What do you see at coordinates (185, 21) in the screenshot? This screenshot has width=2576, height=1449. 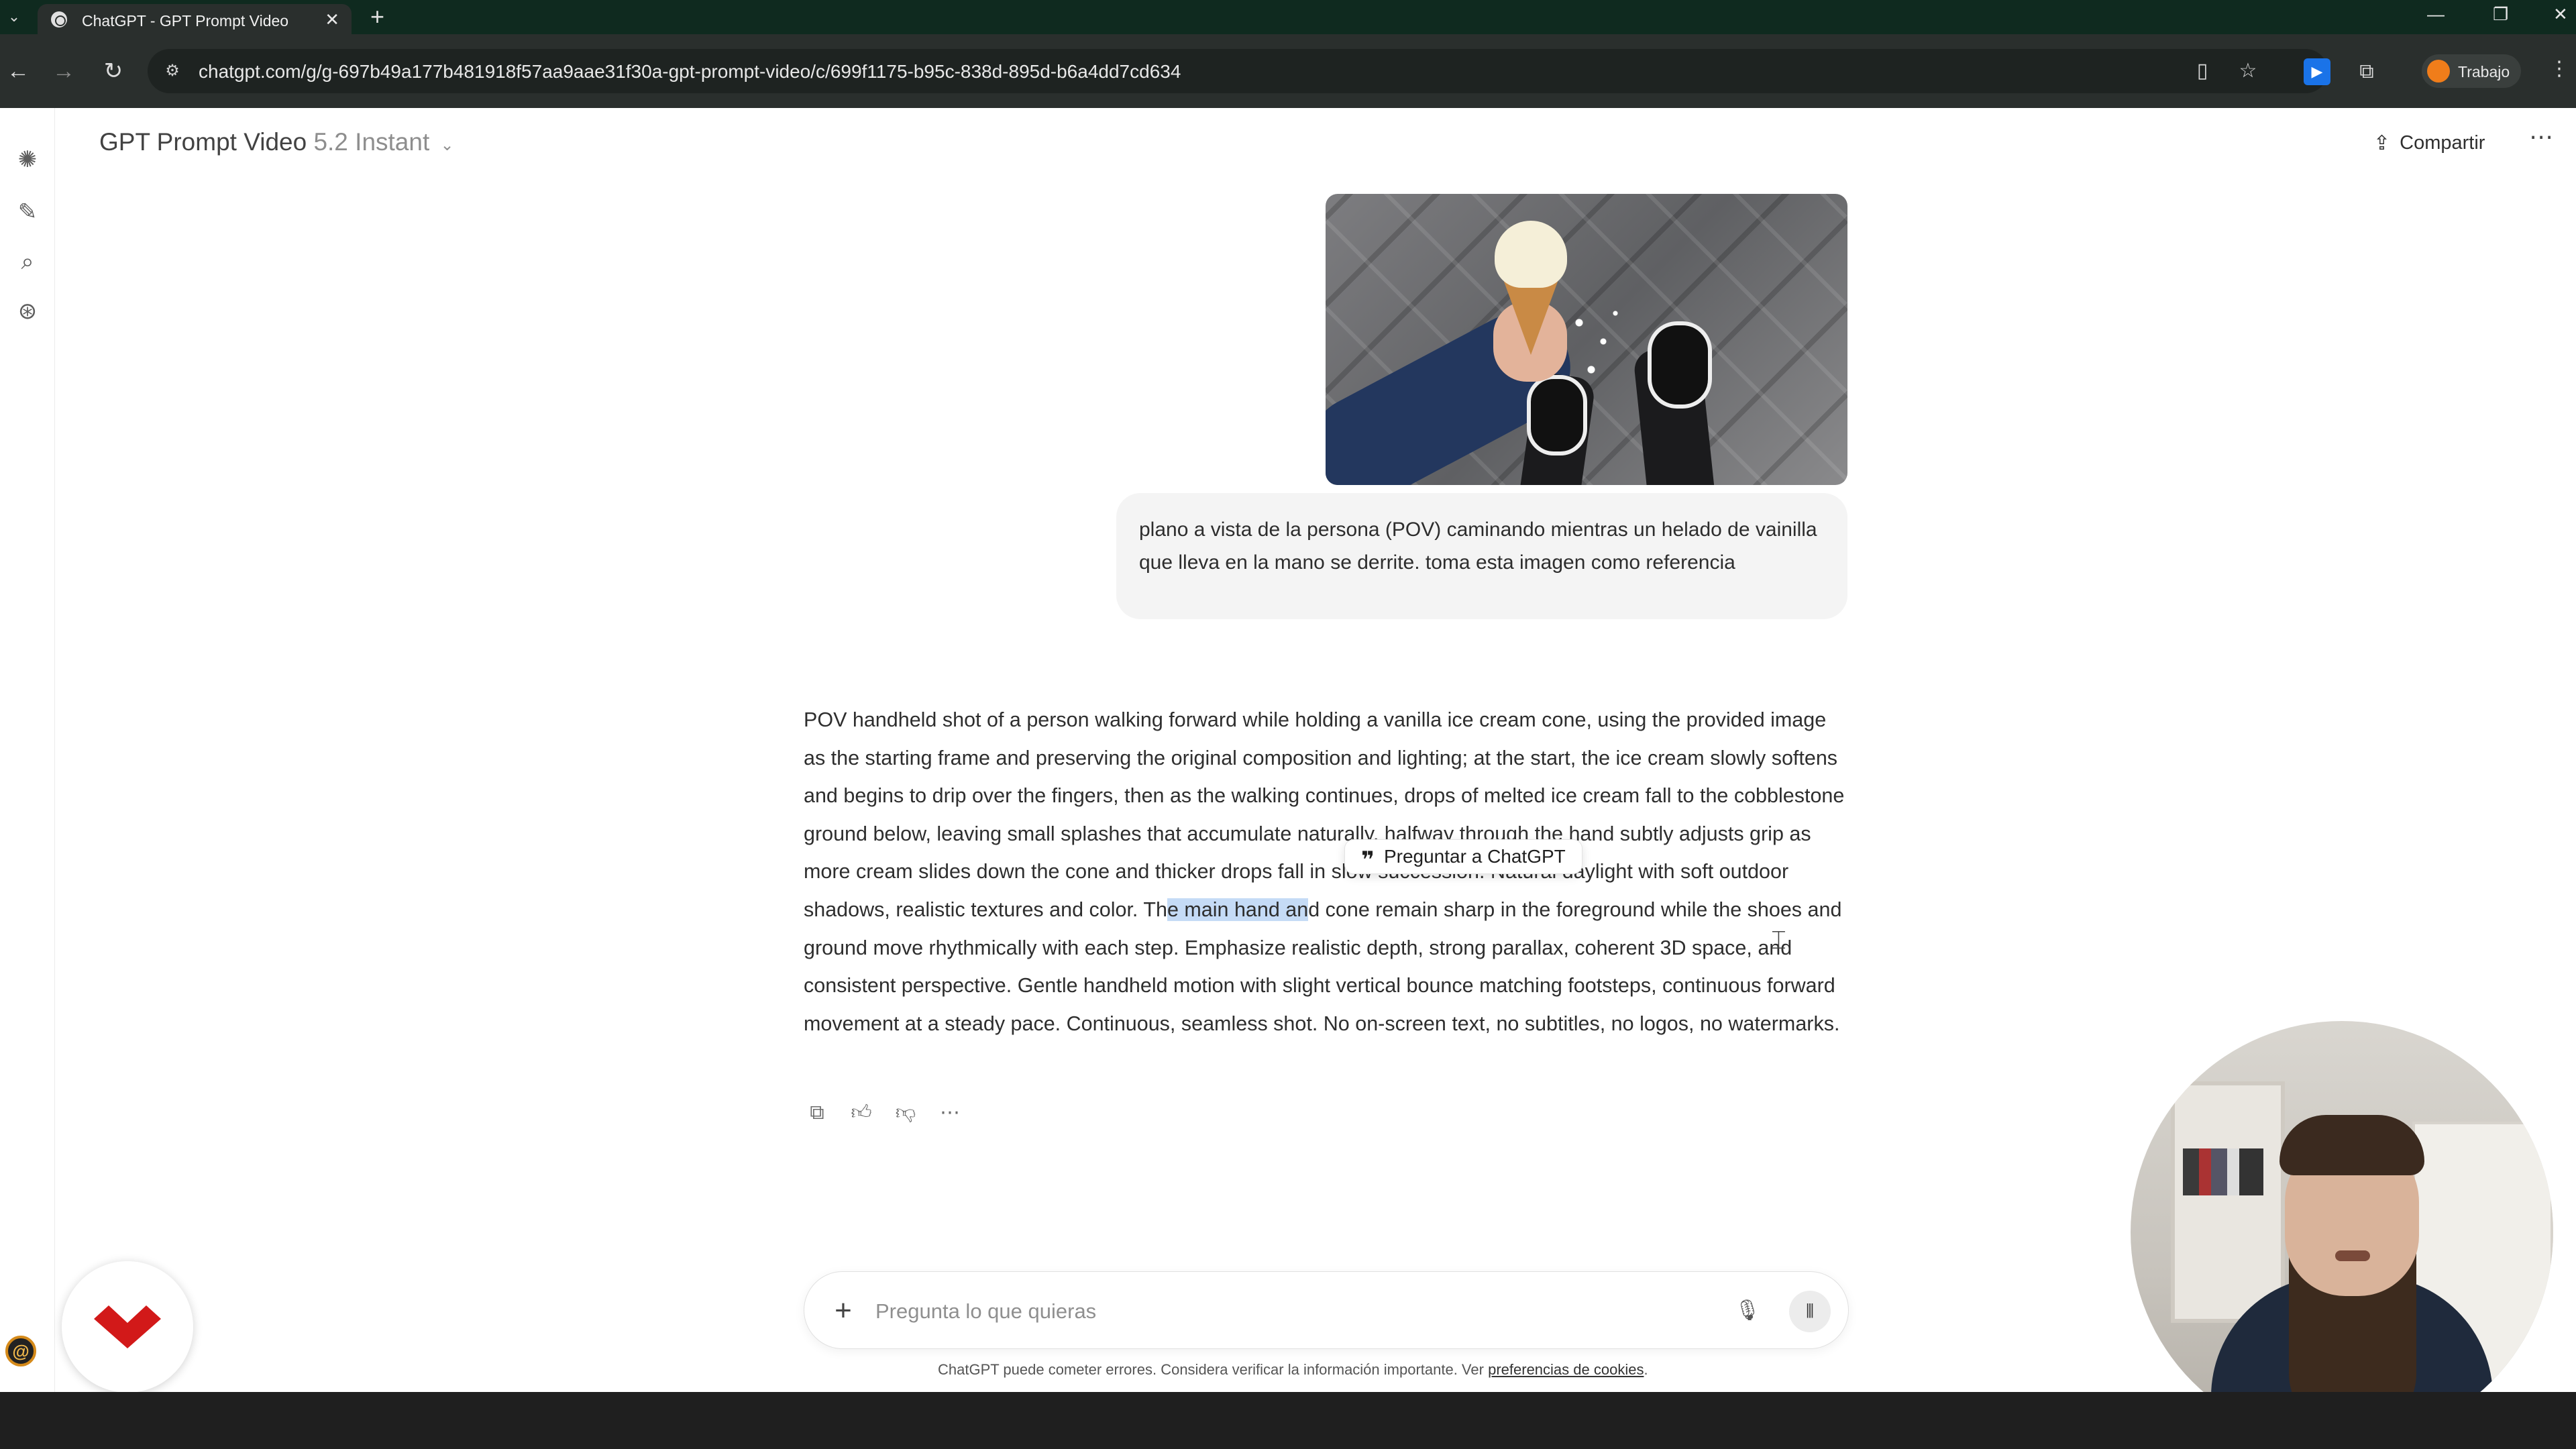 I see `tab-title: ChatGPT - GPT Prompt Video` at bounding box center [185, 21].